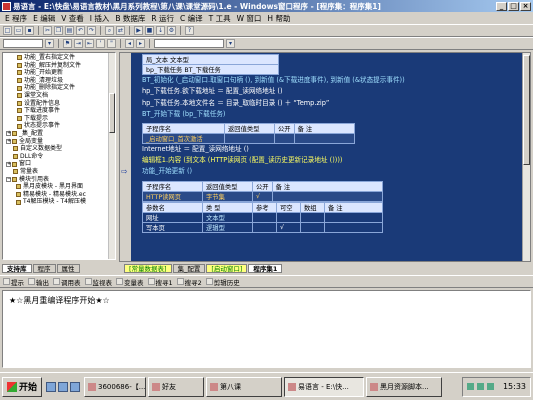 The height and width of the screenshot is (400, 533). Describe the element at coordinates (78, 43) in the screenshot. I see `indent-icon: ⇥` at that location.